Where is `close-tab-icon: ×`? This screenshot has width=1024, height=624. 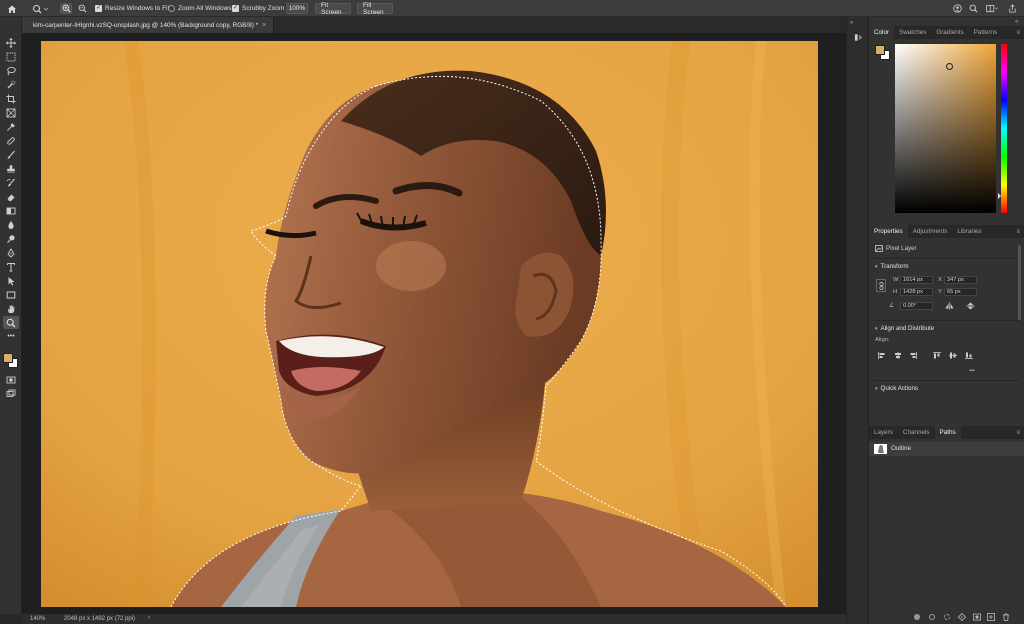
close-tab-icon: × is located at coordinates (264, 25).